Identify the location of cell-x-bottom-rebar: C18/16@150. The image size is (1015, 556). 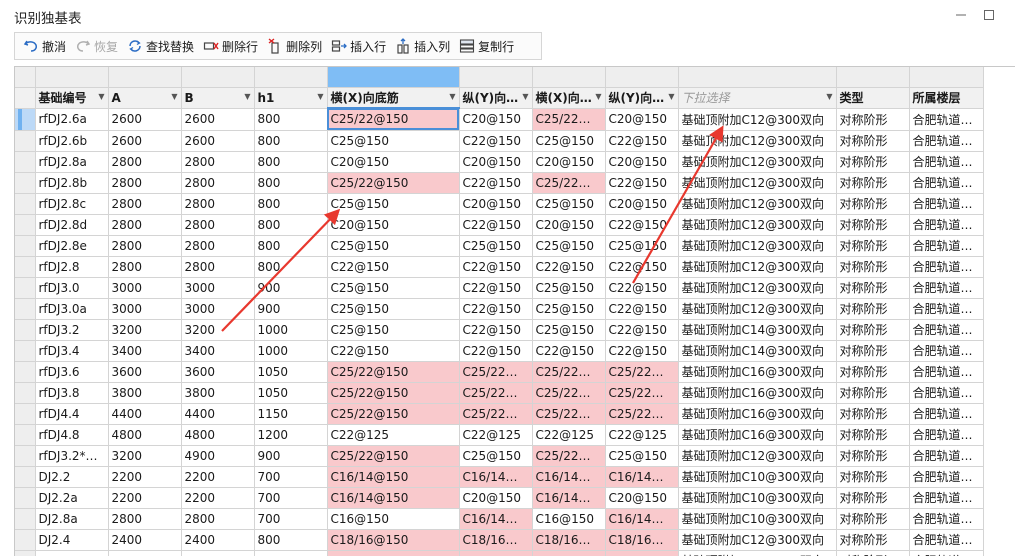
(393, 540).